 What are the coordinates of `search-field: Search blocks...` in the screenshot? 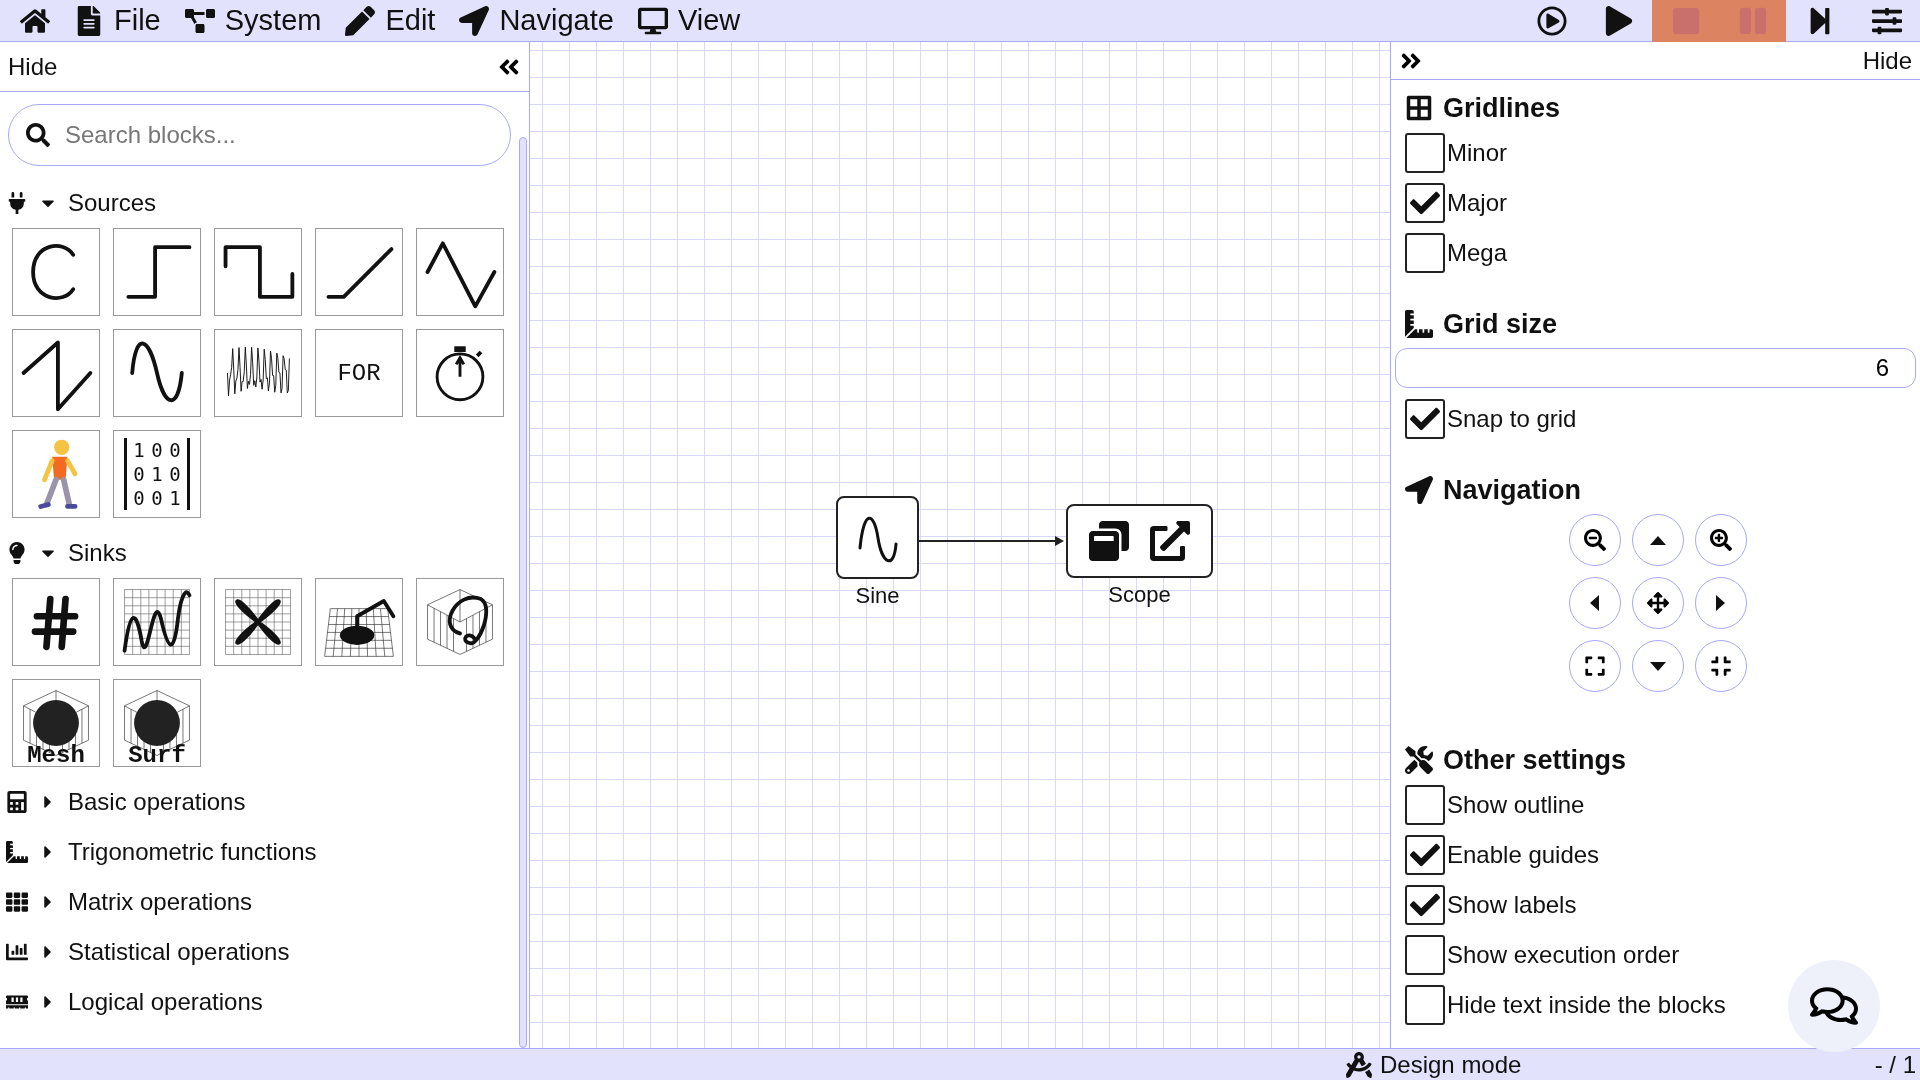 It's located at (259, 135).